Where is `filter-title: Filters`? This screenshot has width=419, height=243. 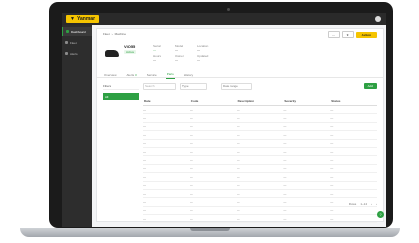
filter-title: Filters is located at coordinates (121, 86).